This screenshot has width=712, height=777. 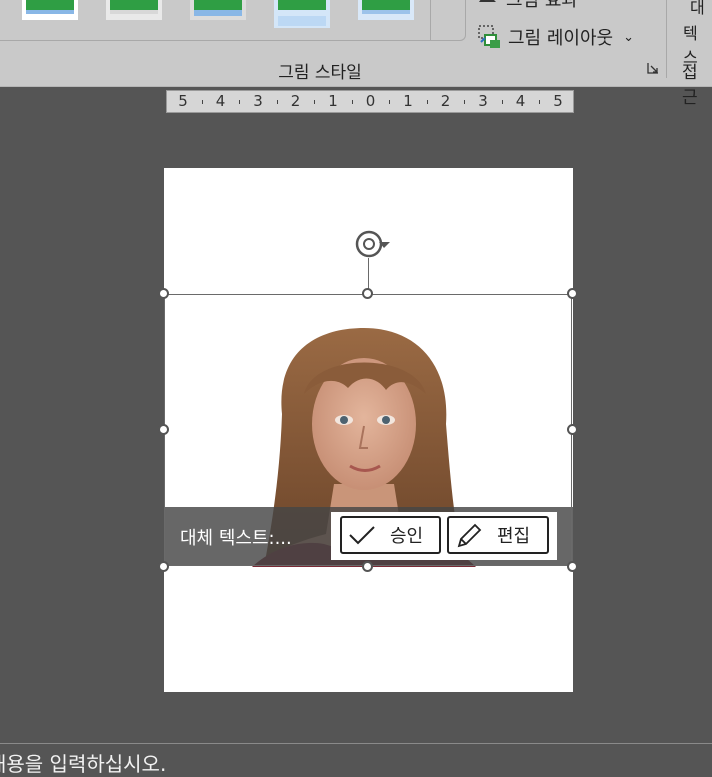 I want to click on rotate-handle-icon, so click(x=372, y=244).